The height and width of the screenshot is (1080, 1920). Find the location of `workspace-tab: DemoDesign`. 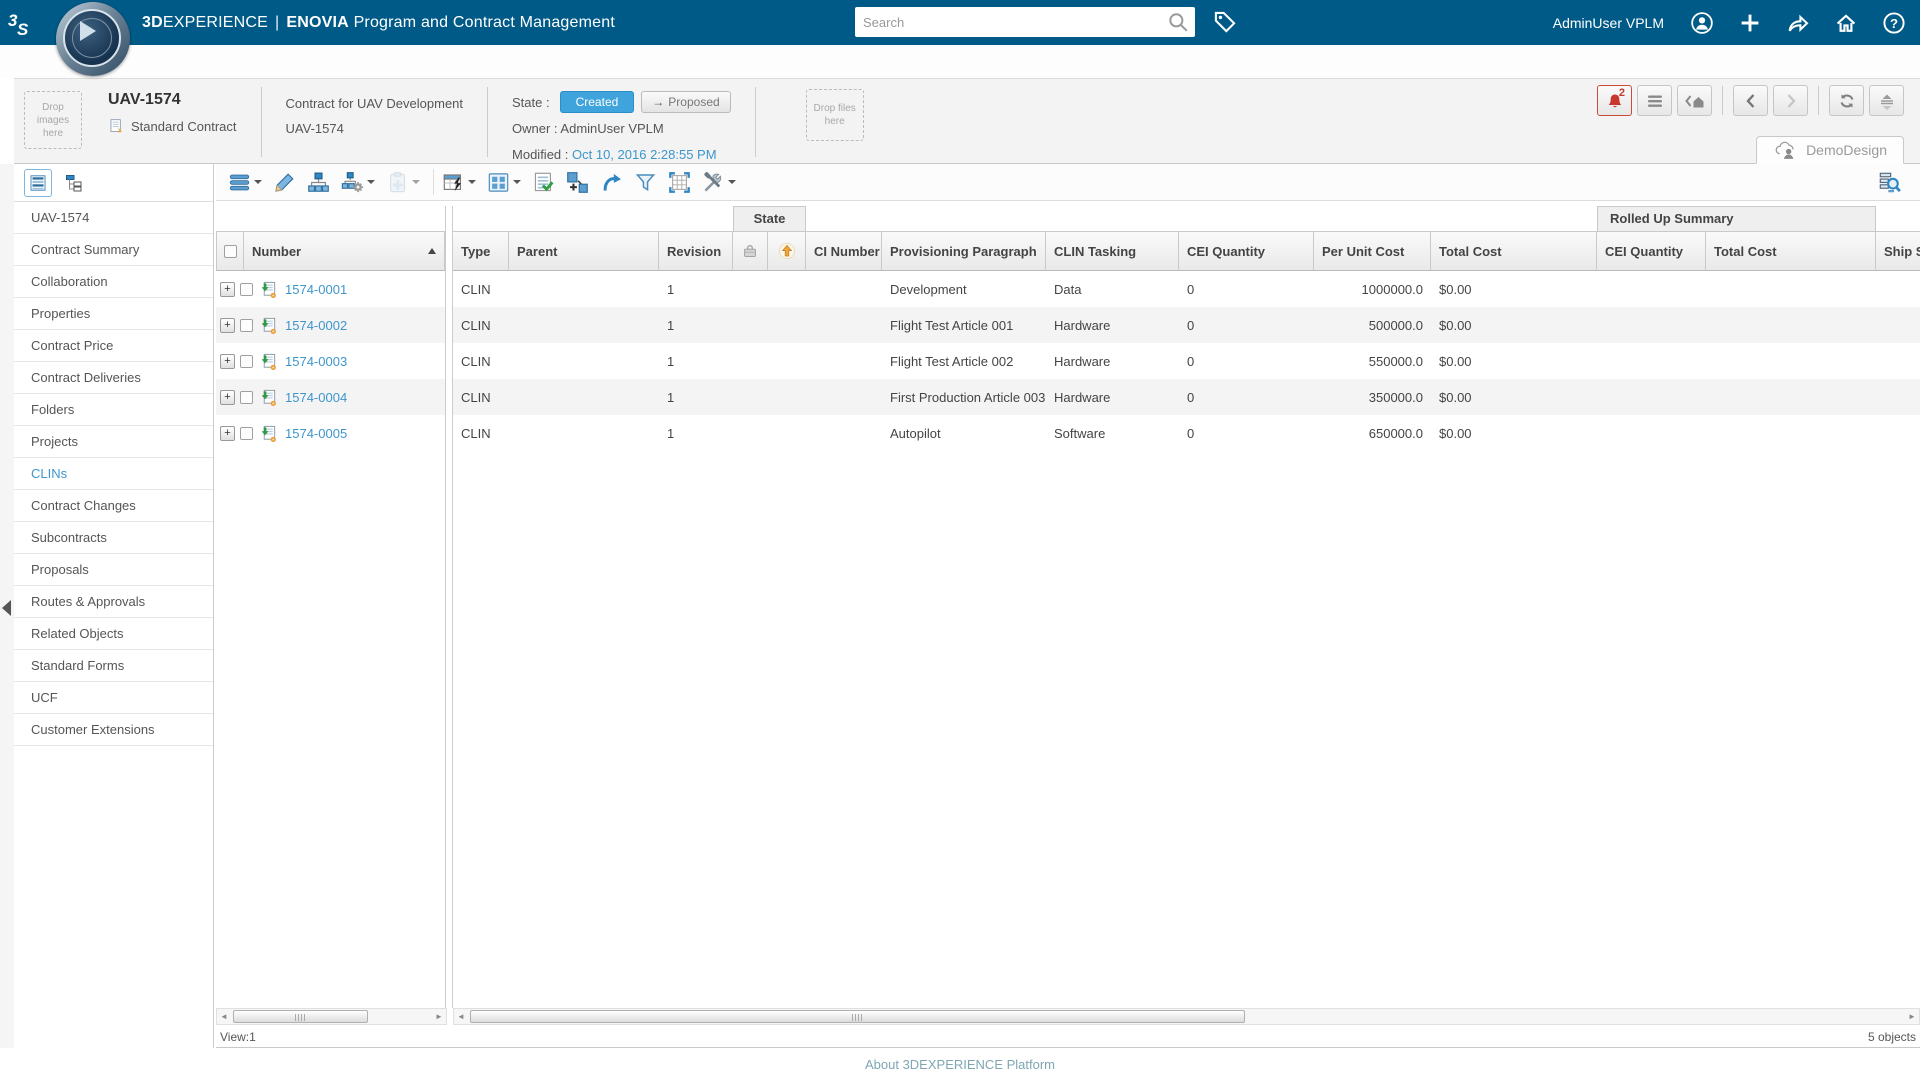

workspace-tab: DemoDesign is located at coordinates (1830, 150).